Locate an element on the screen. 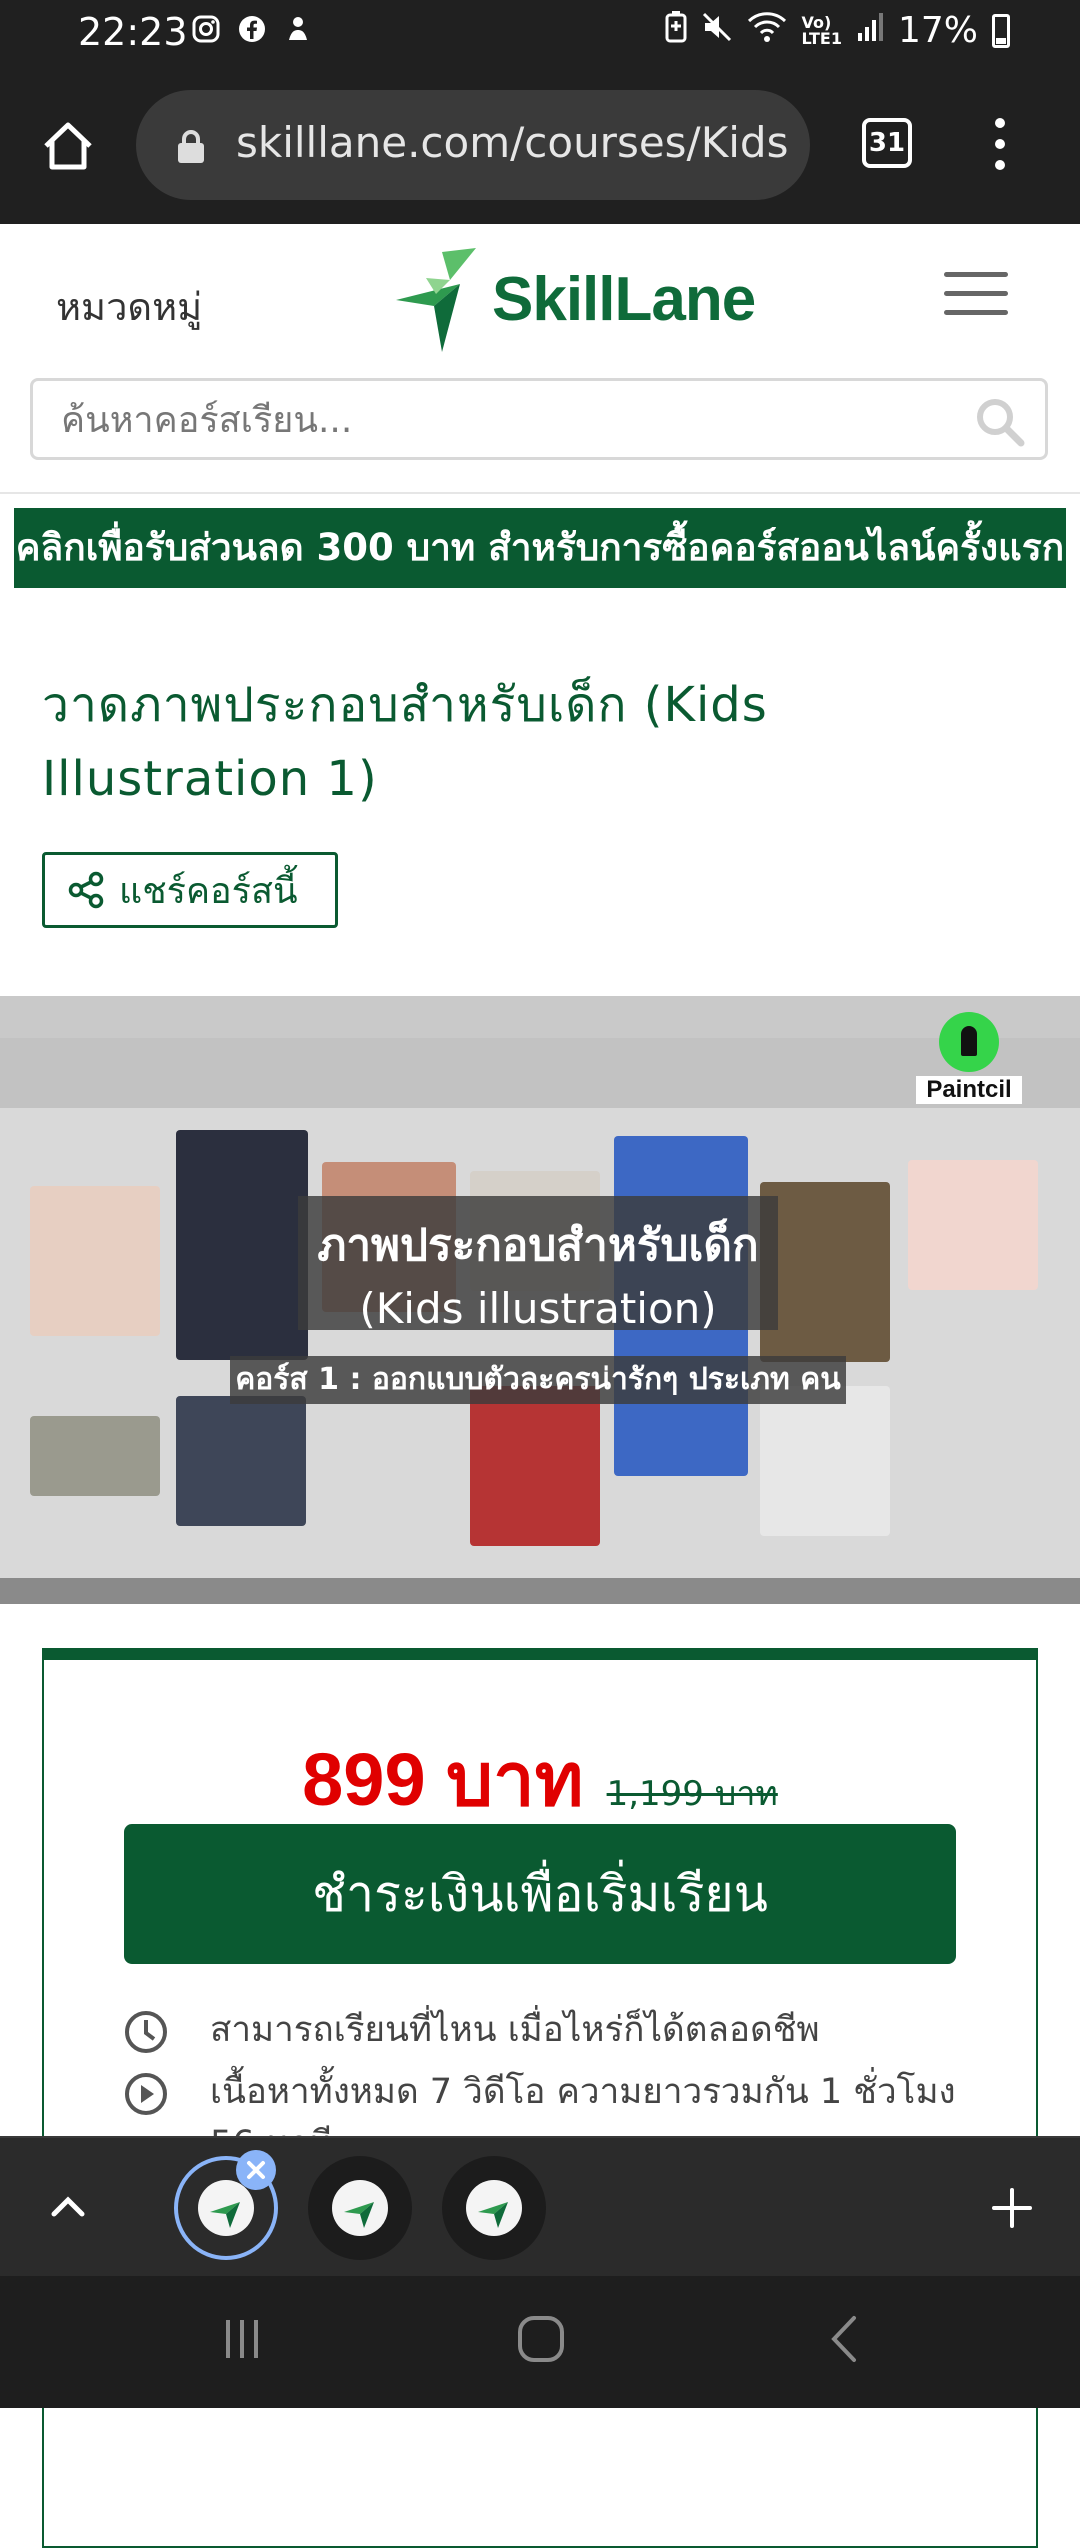 The height and width of the screenshot is (2548, 1080). search-icon is located at coordinates (1000, 422).